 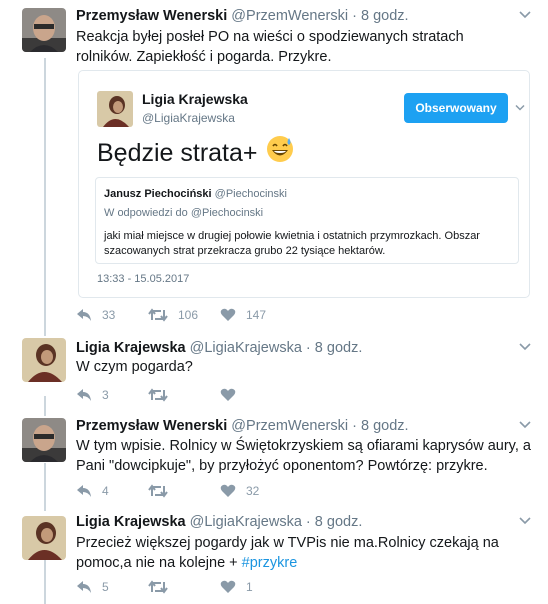 I want to click on reply-button: 5, so click(x=92, y=587).